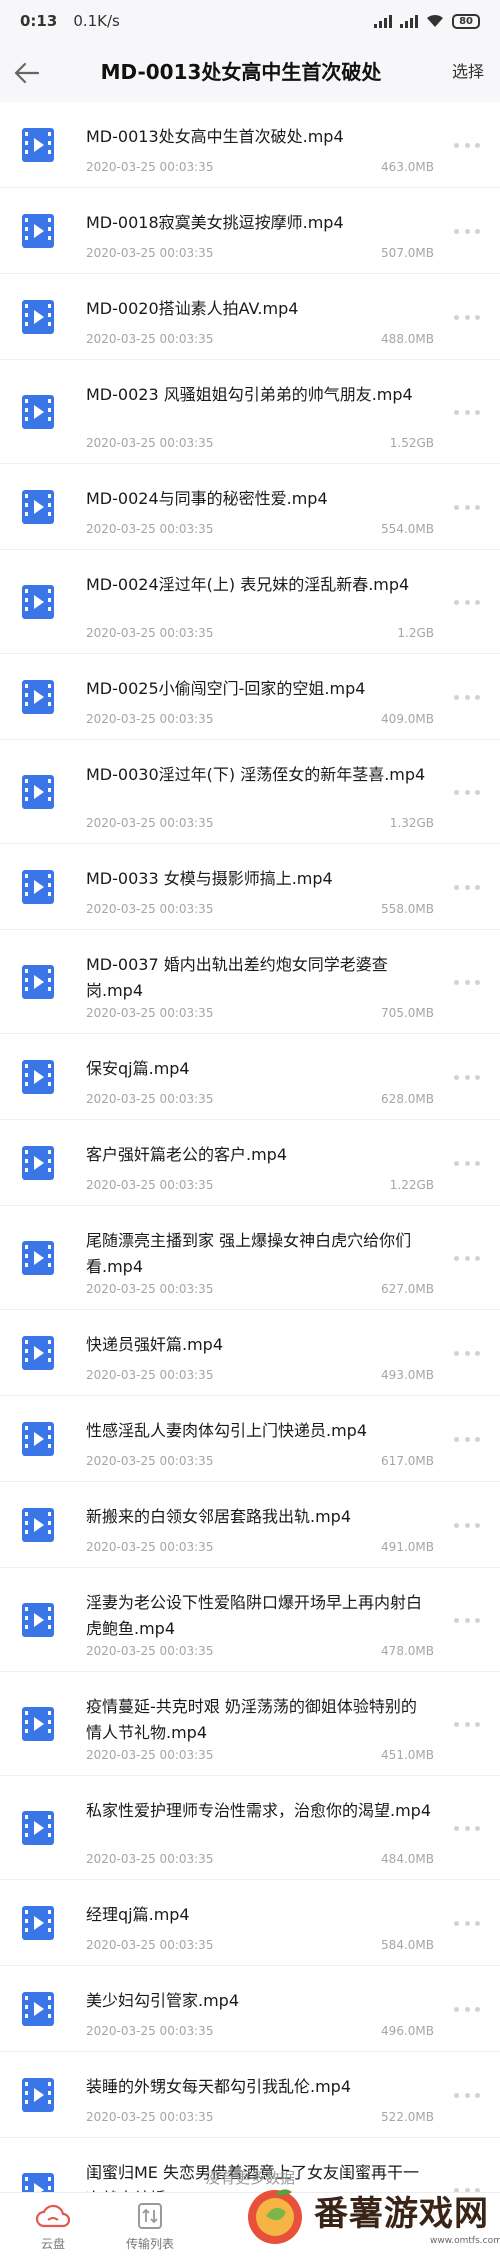 This screenshot has height=2262, width=500. Describe the element at coordinates (53, 2226) in the screenshot. I see `tab-cloud: 云盘` at that location.